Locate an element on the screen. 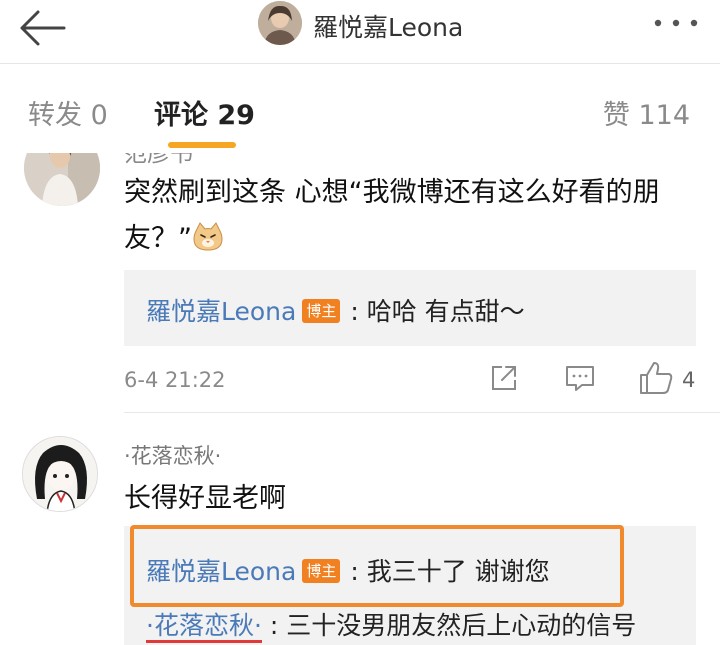 The image size is (720, 645). reply-line: ·花落恋秋· : 三十没男朋友然后上心动的信号 is located at coordinates (391, 624).